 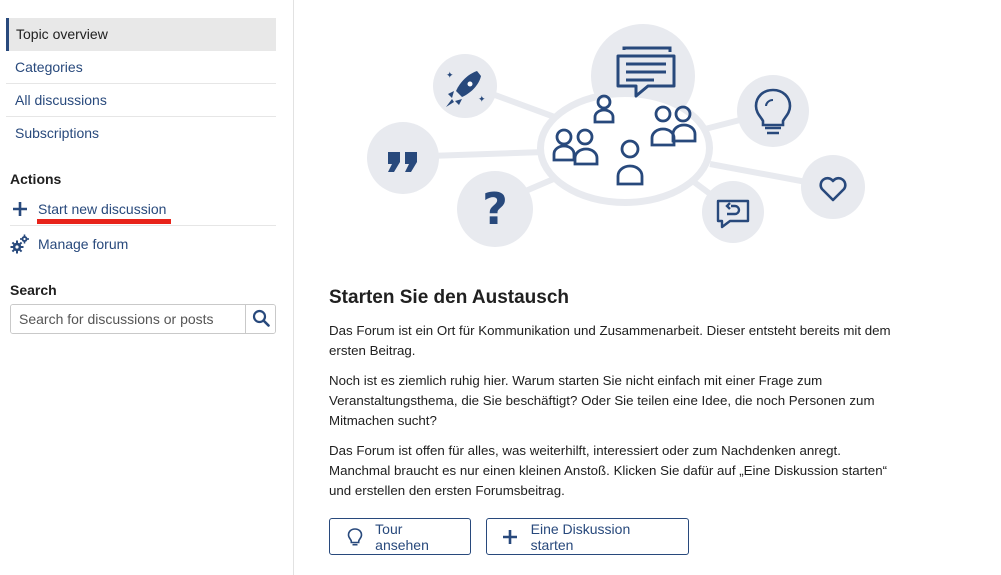 I want to click on tour-button: Tour ansehen, so click(x=400, y=536).